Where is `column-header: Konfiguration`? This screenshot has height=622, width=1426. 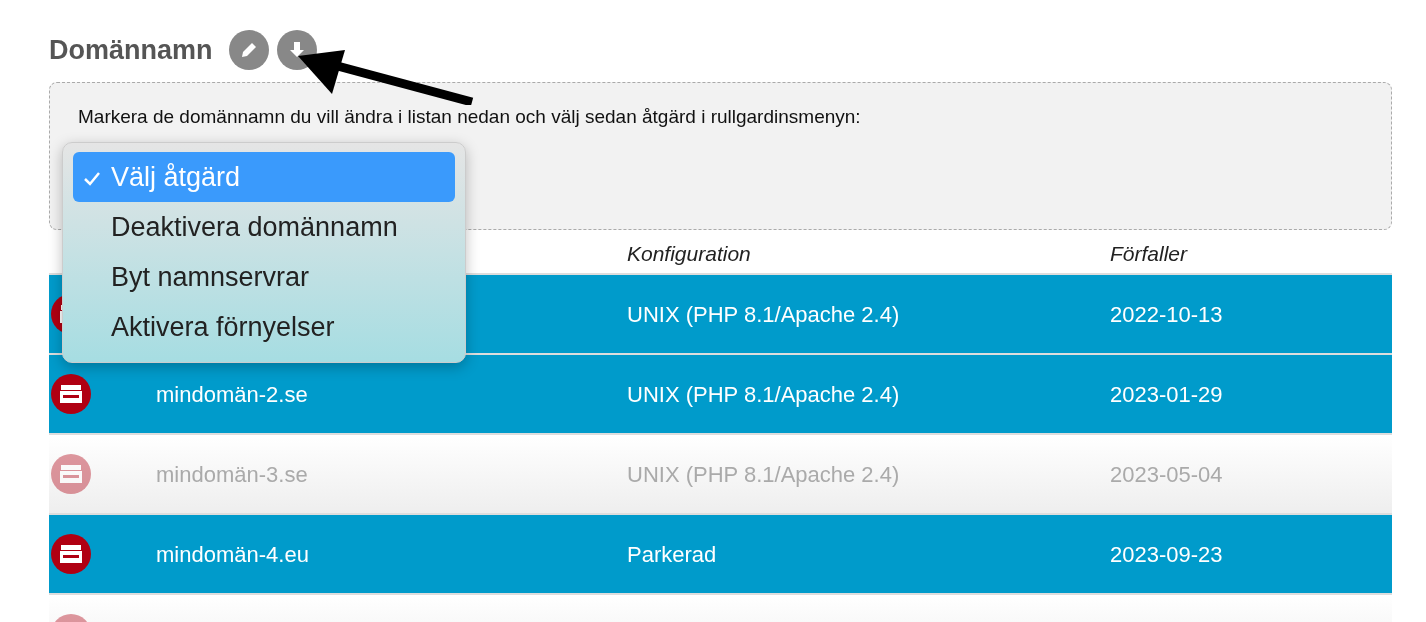
column-header: Konfiguration is located at coordinates (689, 254).